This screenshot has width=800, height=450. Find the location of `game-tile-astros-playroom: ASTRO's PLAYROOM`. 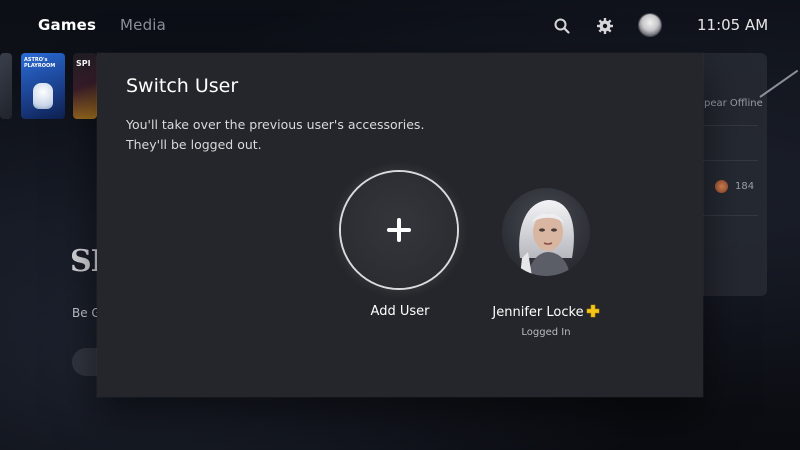

game-tile-astros-playroom: ASTRO's PLAYROOM is located at coordinates (43, 86).